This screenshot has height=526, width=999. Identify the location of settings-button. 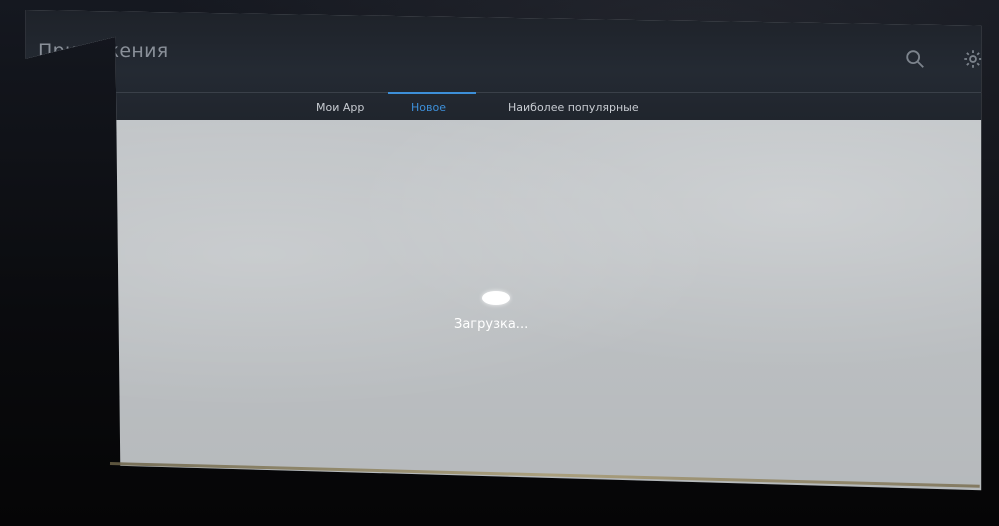
(972, 59).